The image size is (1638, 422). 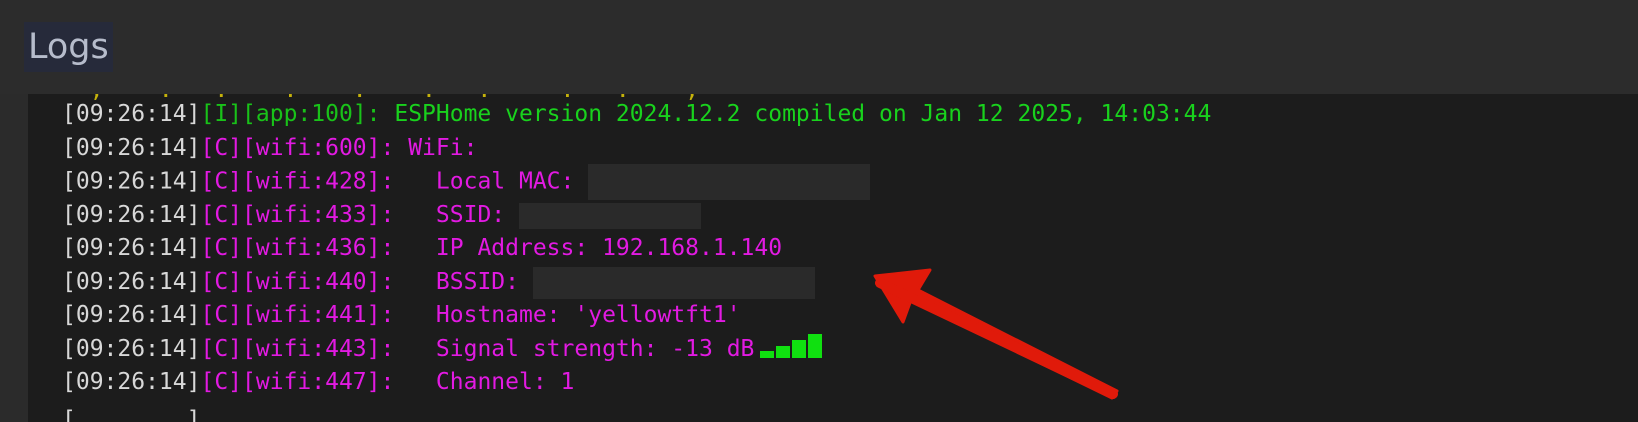 I want to click on log-tag: [C][wifi:428]:, so click(x=297, y=181).